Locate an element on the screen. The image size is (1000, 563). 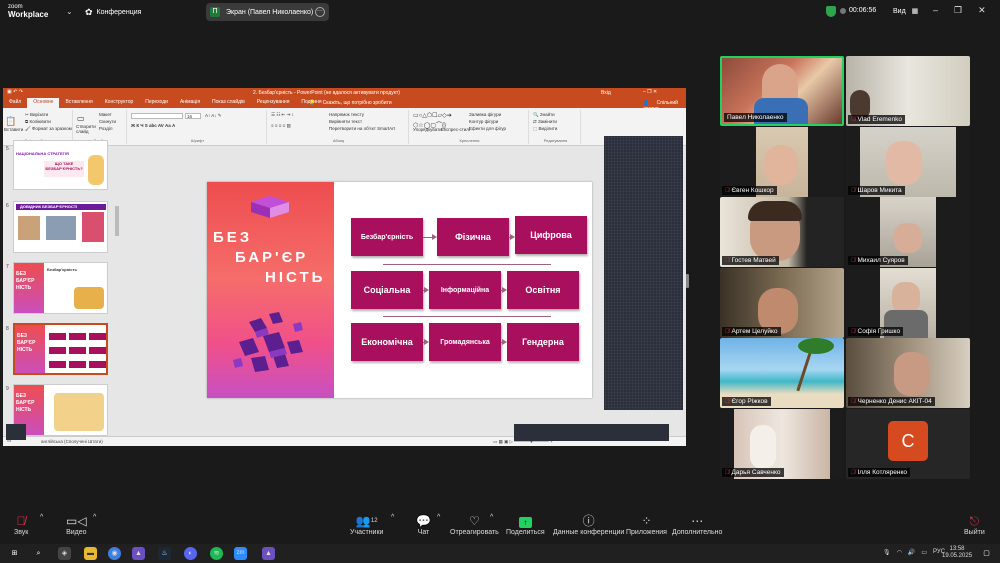
zoom-app-icon: zm is located at coordinates (240, 553).